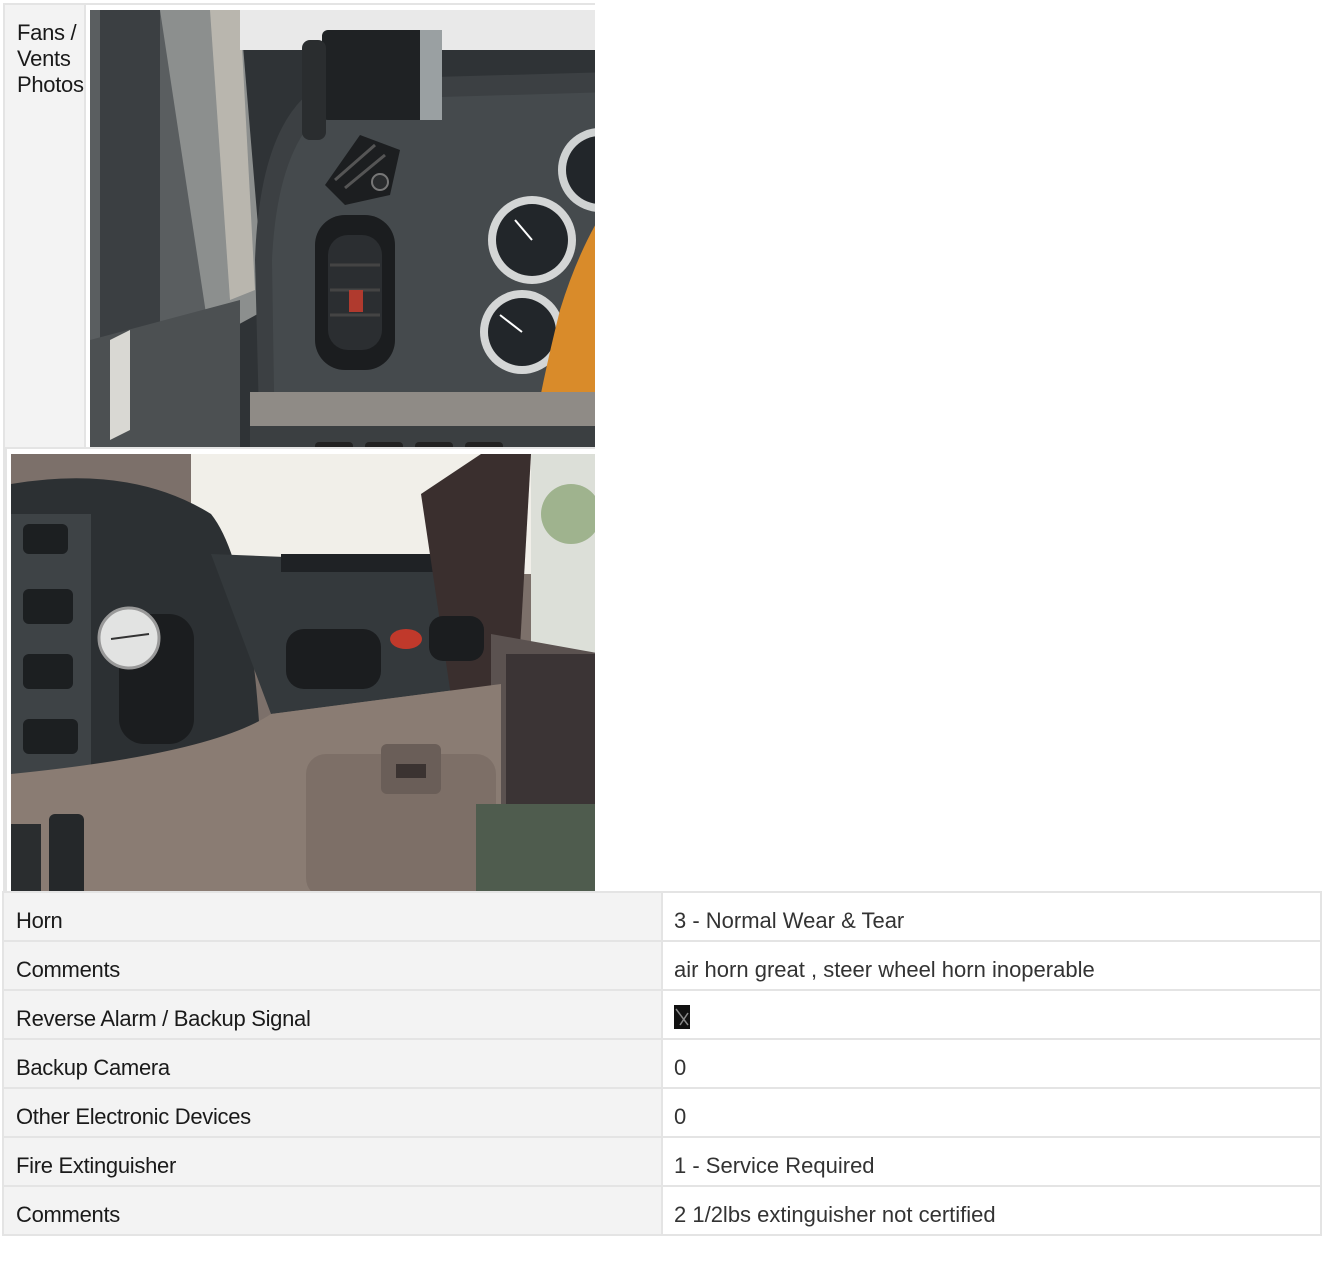 The width and height of the screenshot is (1322, 1261). I want to click on backup-camera-value: 0, so click(680, 1067).